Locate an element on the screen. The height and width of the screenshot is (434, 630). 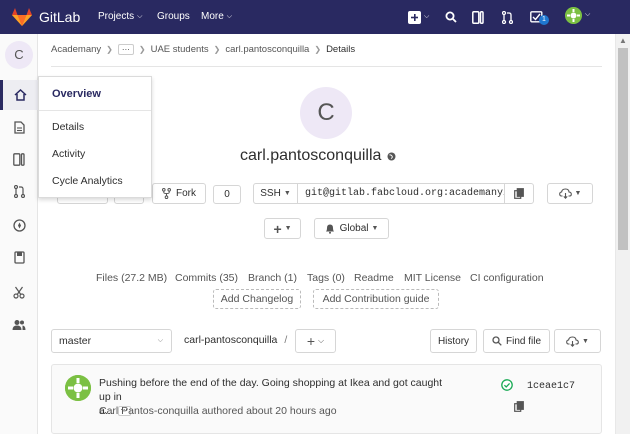
top-navbar: GitLab Projects ⌵ Groups More ⌵ ⌵ 1 ⌵ is located at coordinates (315, 17).